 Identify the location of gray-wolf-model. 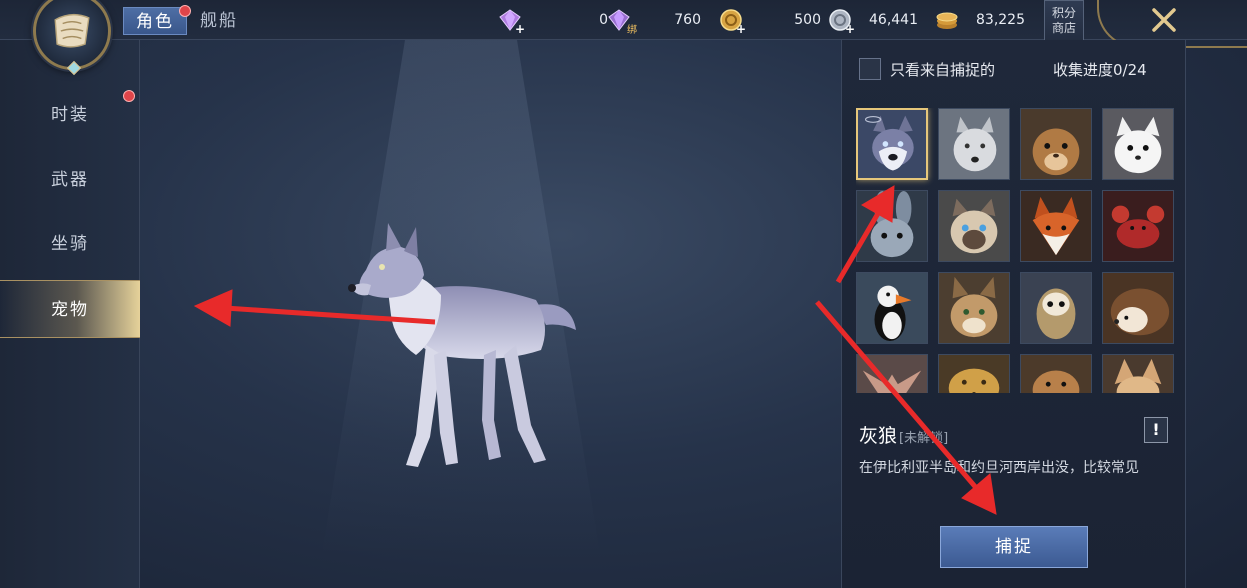
(462, 345).